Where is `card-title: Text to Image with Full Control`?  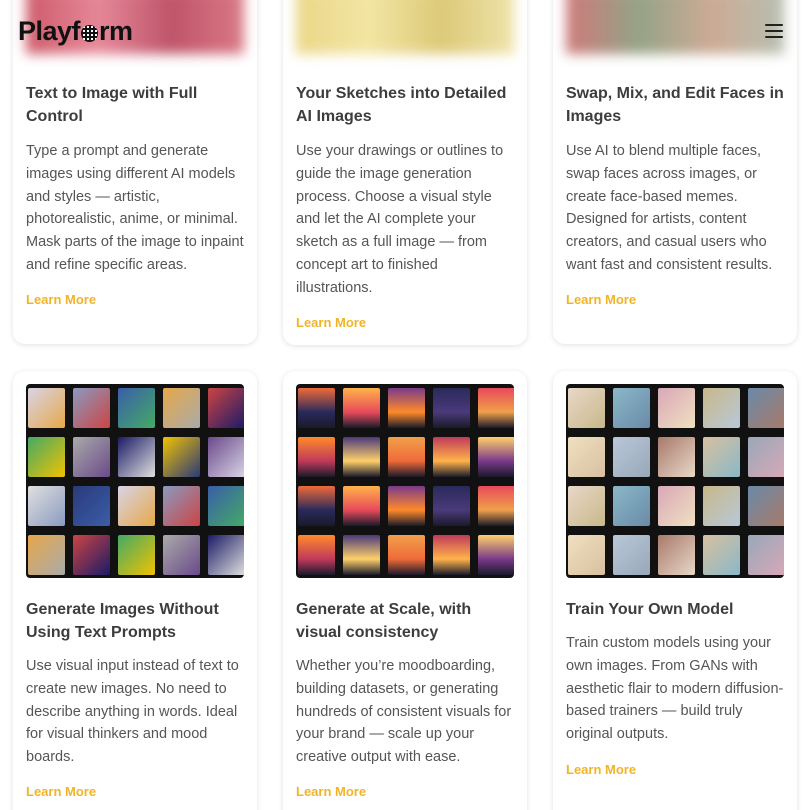 card-title: Text to Image with Full Control is located at coordinates (112, 105).